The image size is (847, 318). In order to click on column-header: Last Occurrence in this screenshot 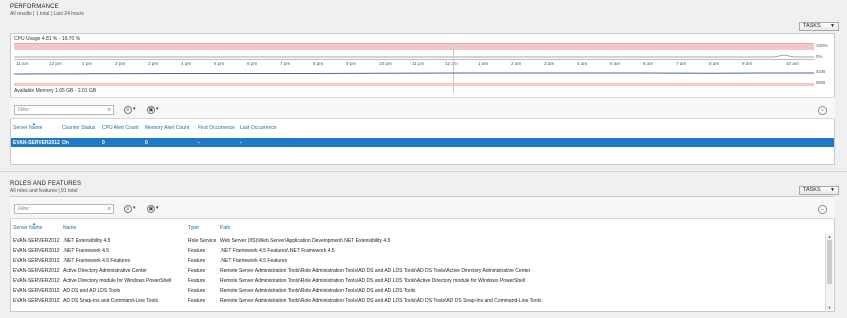, I will do `click(258, 128)`.